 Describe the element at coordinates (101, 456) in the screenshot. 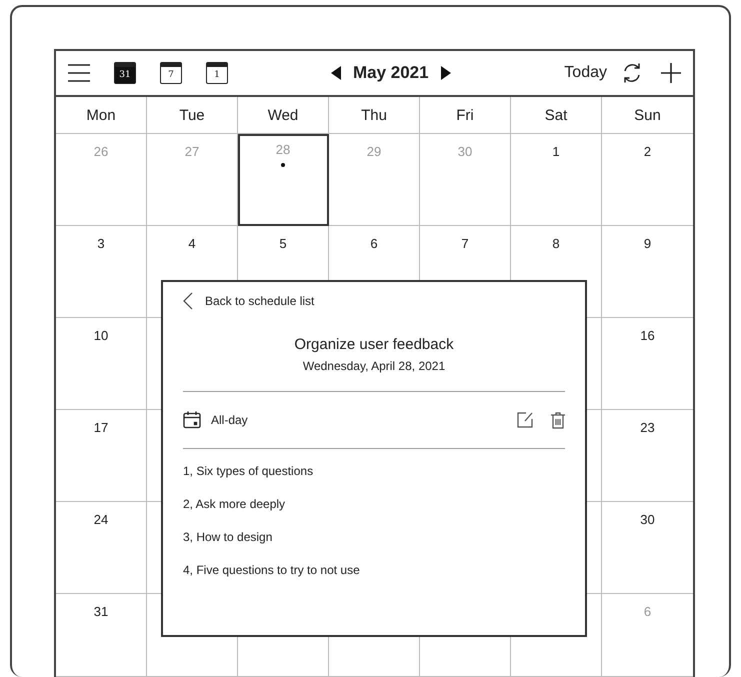

I see `day-cell: 17` at that location.